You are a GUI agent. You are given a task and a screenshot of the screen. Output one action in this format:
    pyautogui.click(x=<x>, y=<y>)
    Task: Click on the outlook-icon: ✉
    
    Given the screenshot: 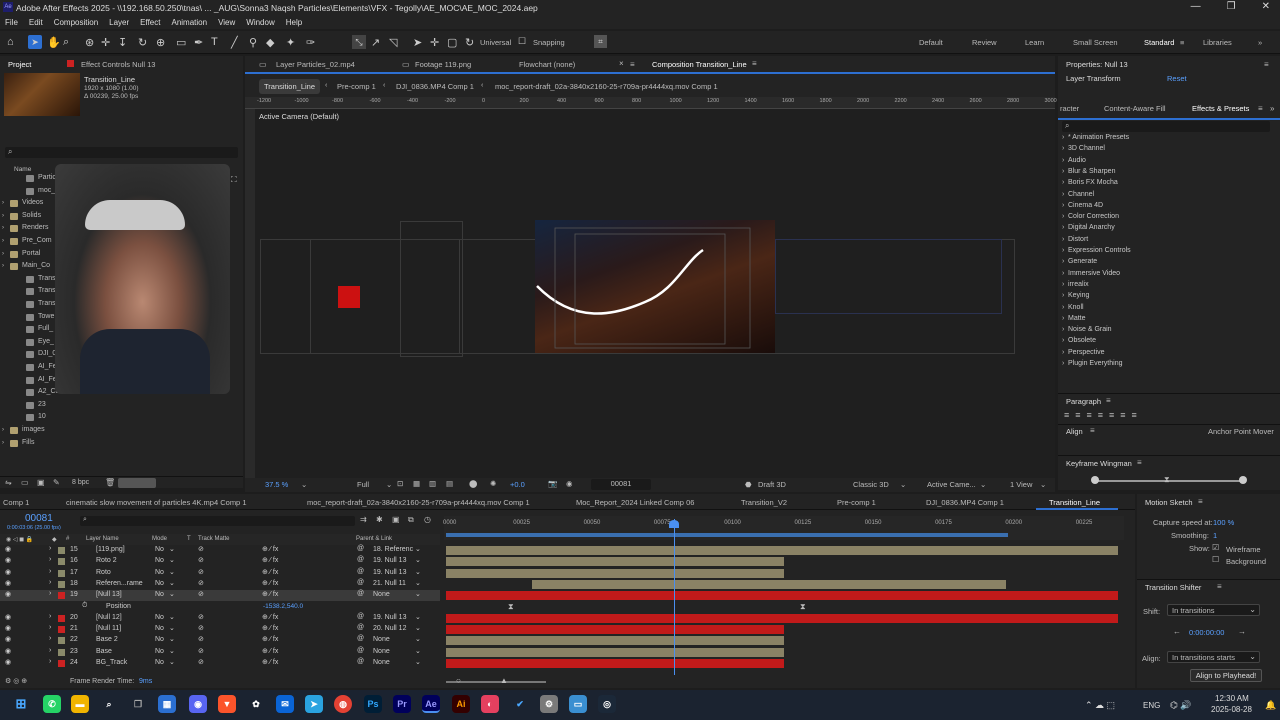 What is the action you would take?
    pyautogui.click(x=285, y=704)
    